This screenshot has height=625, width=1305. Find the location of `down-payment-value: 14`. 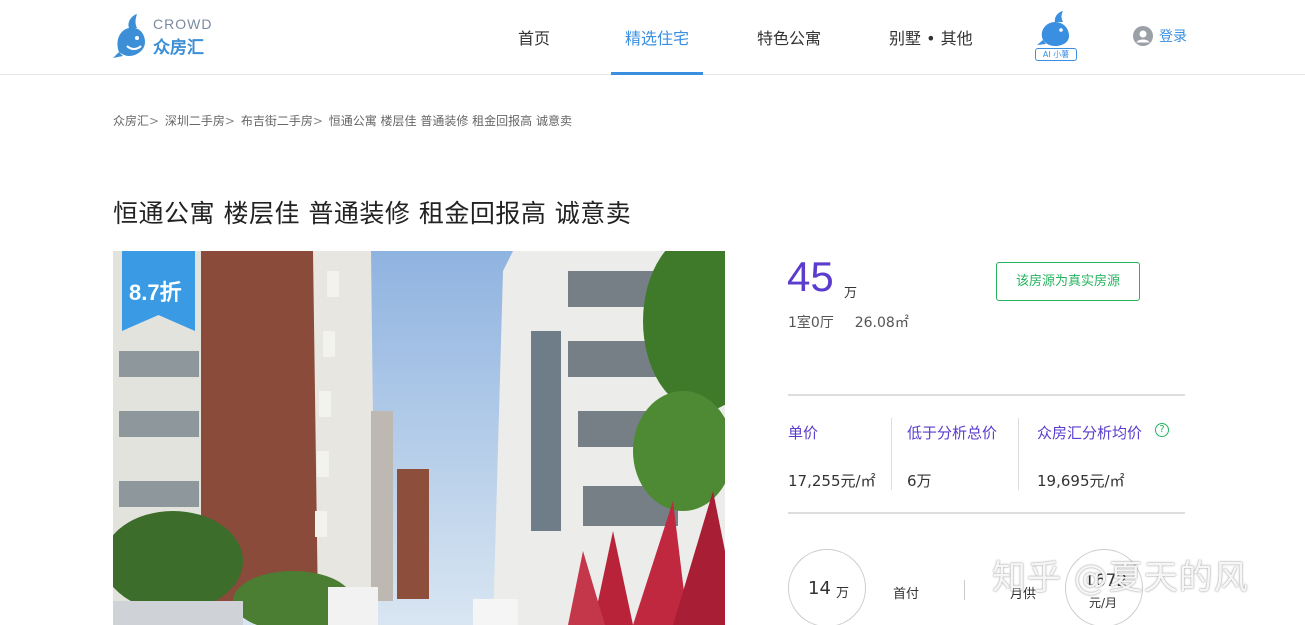

down-payment-value: 14 is located at coordinates (819, 588).